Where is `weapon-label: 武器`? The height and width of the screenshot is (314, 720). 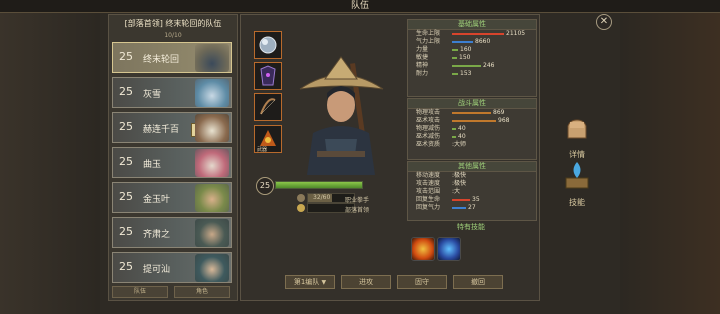 weapon-label: 武器 is located at coordinates (262, 150).